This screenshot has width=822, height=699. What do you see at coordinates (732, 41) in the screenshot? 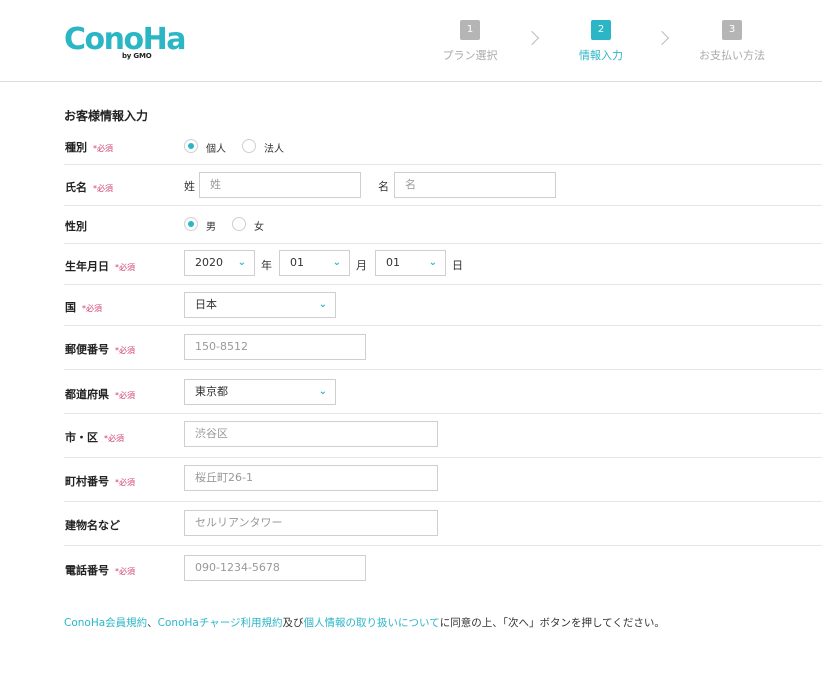
I see `step-payment: 3 お支払い方法` at bounding box center [732, 41].